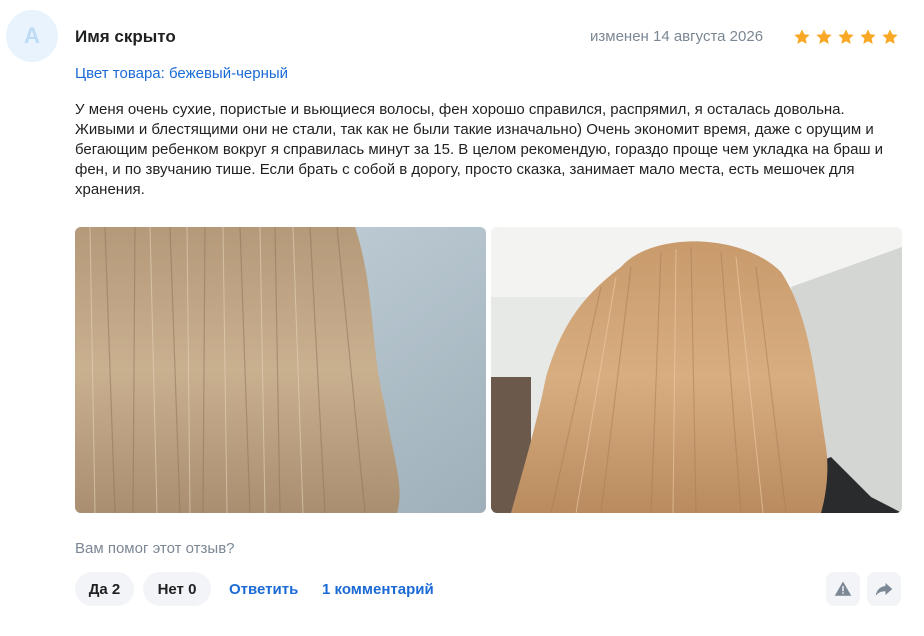  I want to click on product-color: Цвет товара: бежевый-черный, so click(181, 73).